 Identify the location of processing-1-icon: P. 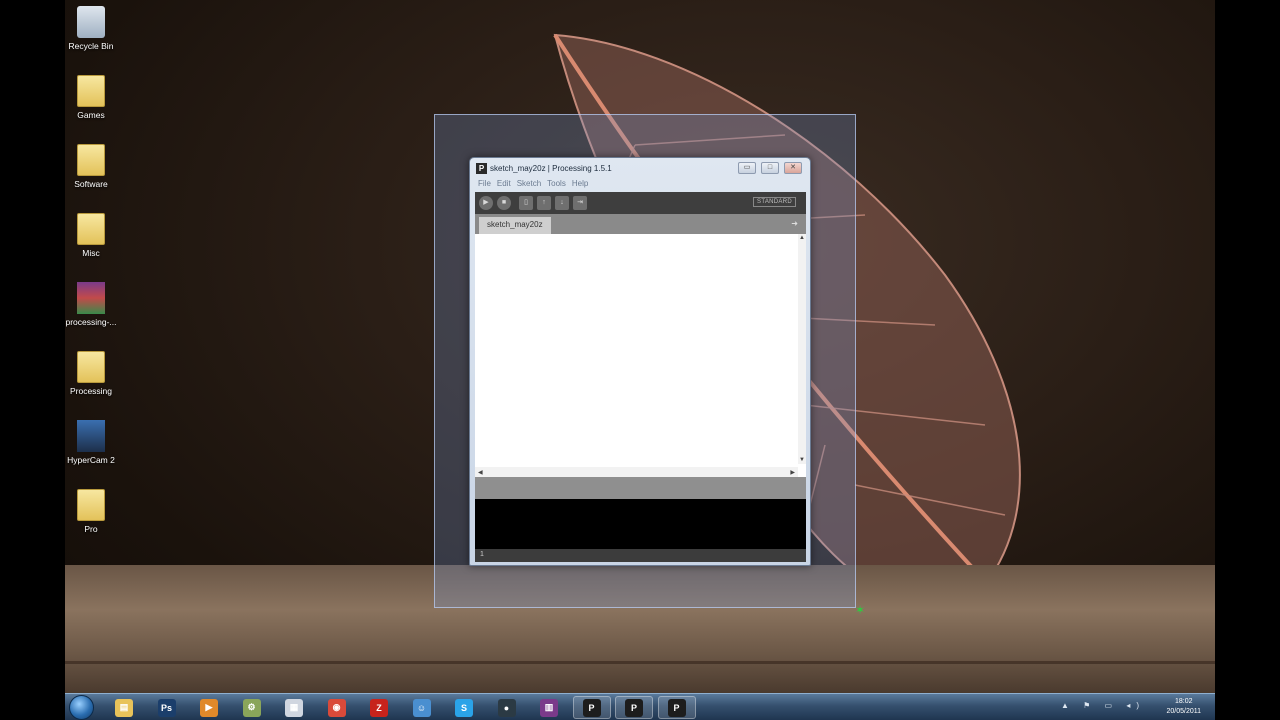
(591, 707).